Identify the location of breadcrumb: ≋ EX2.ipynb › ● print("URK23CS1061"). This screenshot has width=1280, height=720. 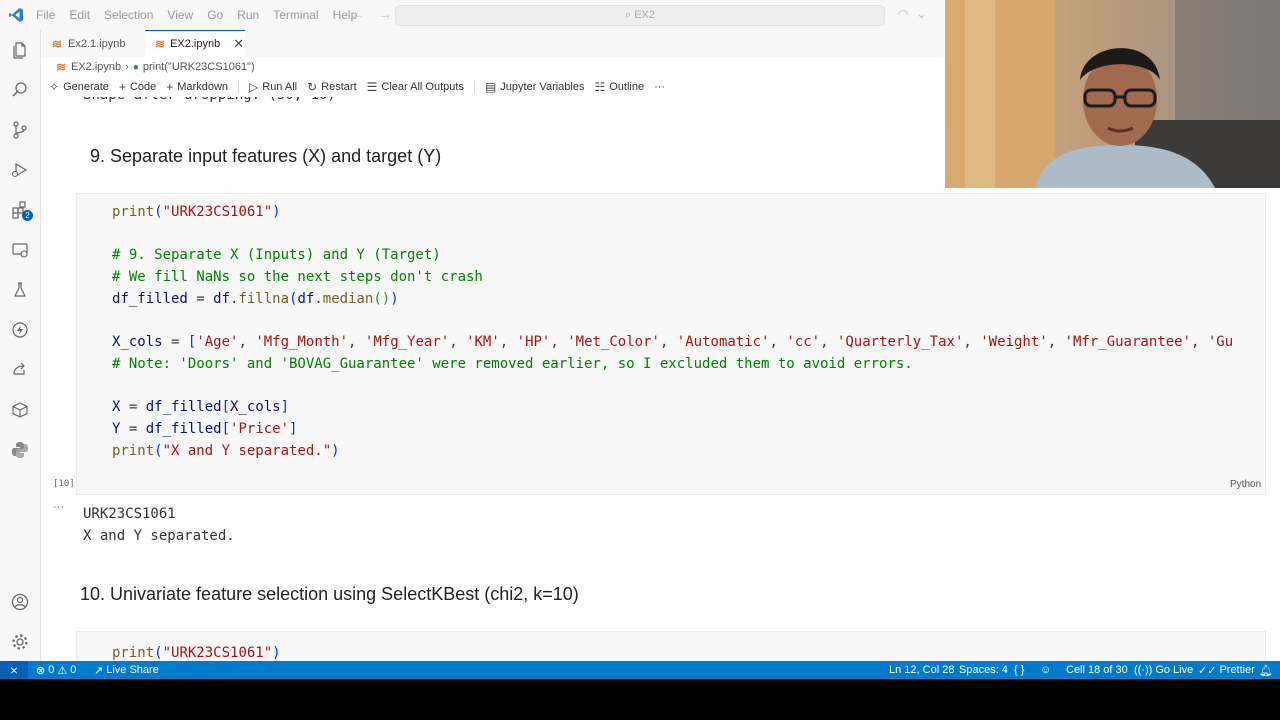
(493, 67).